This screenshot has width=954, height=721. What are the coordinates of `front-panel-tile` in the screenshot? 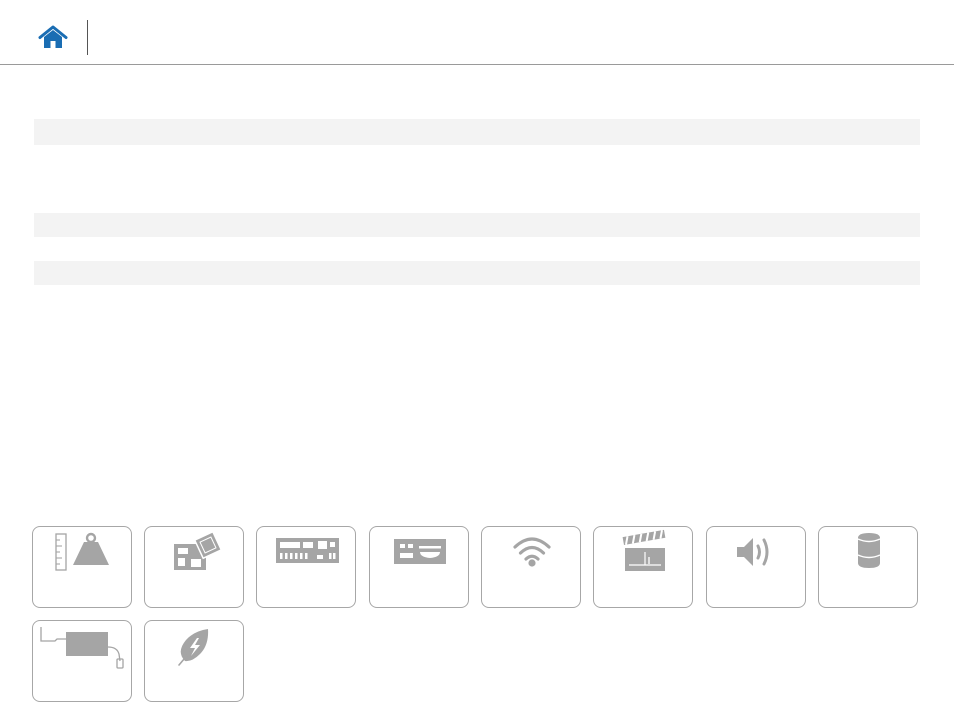 It's located at (419, 567).